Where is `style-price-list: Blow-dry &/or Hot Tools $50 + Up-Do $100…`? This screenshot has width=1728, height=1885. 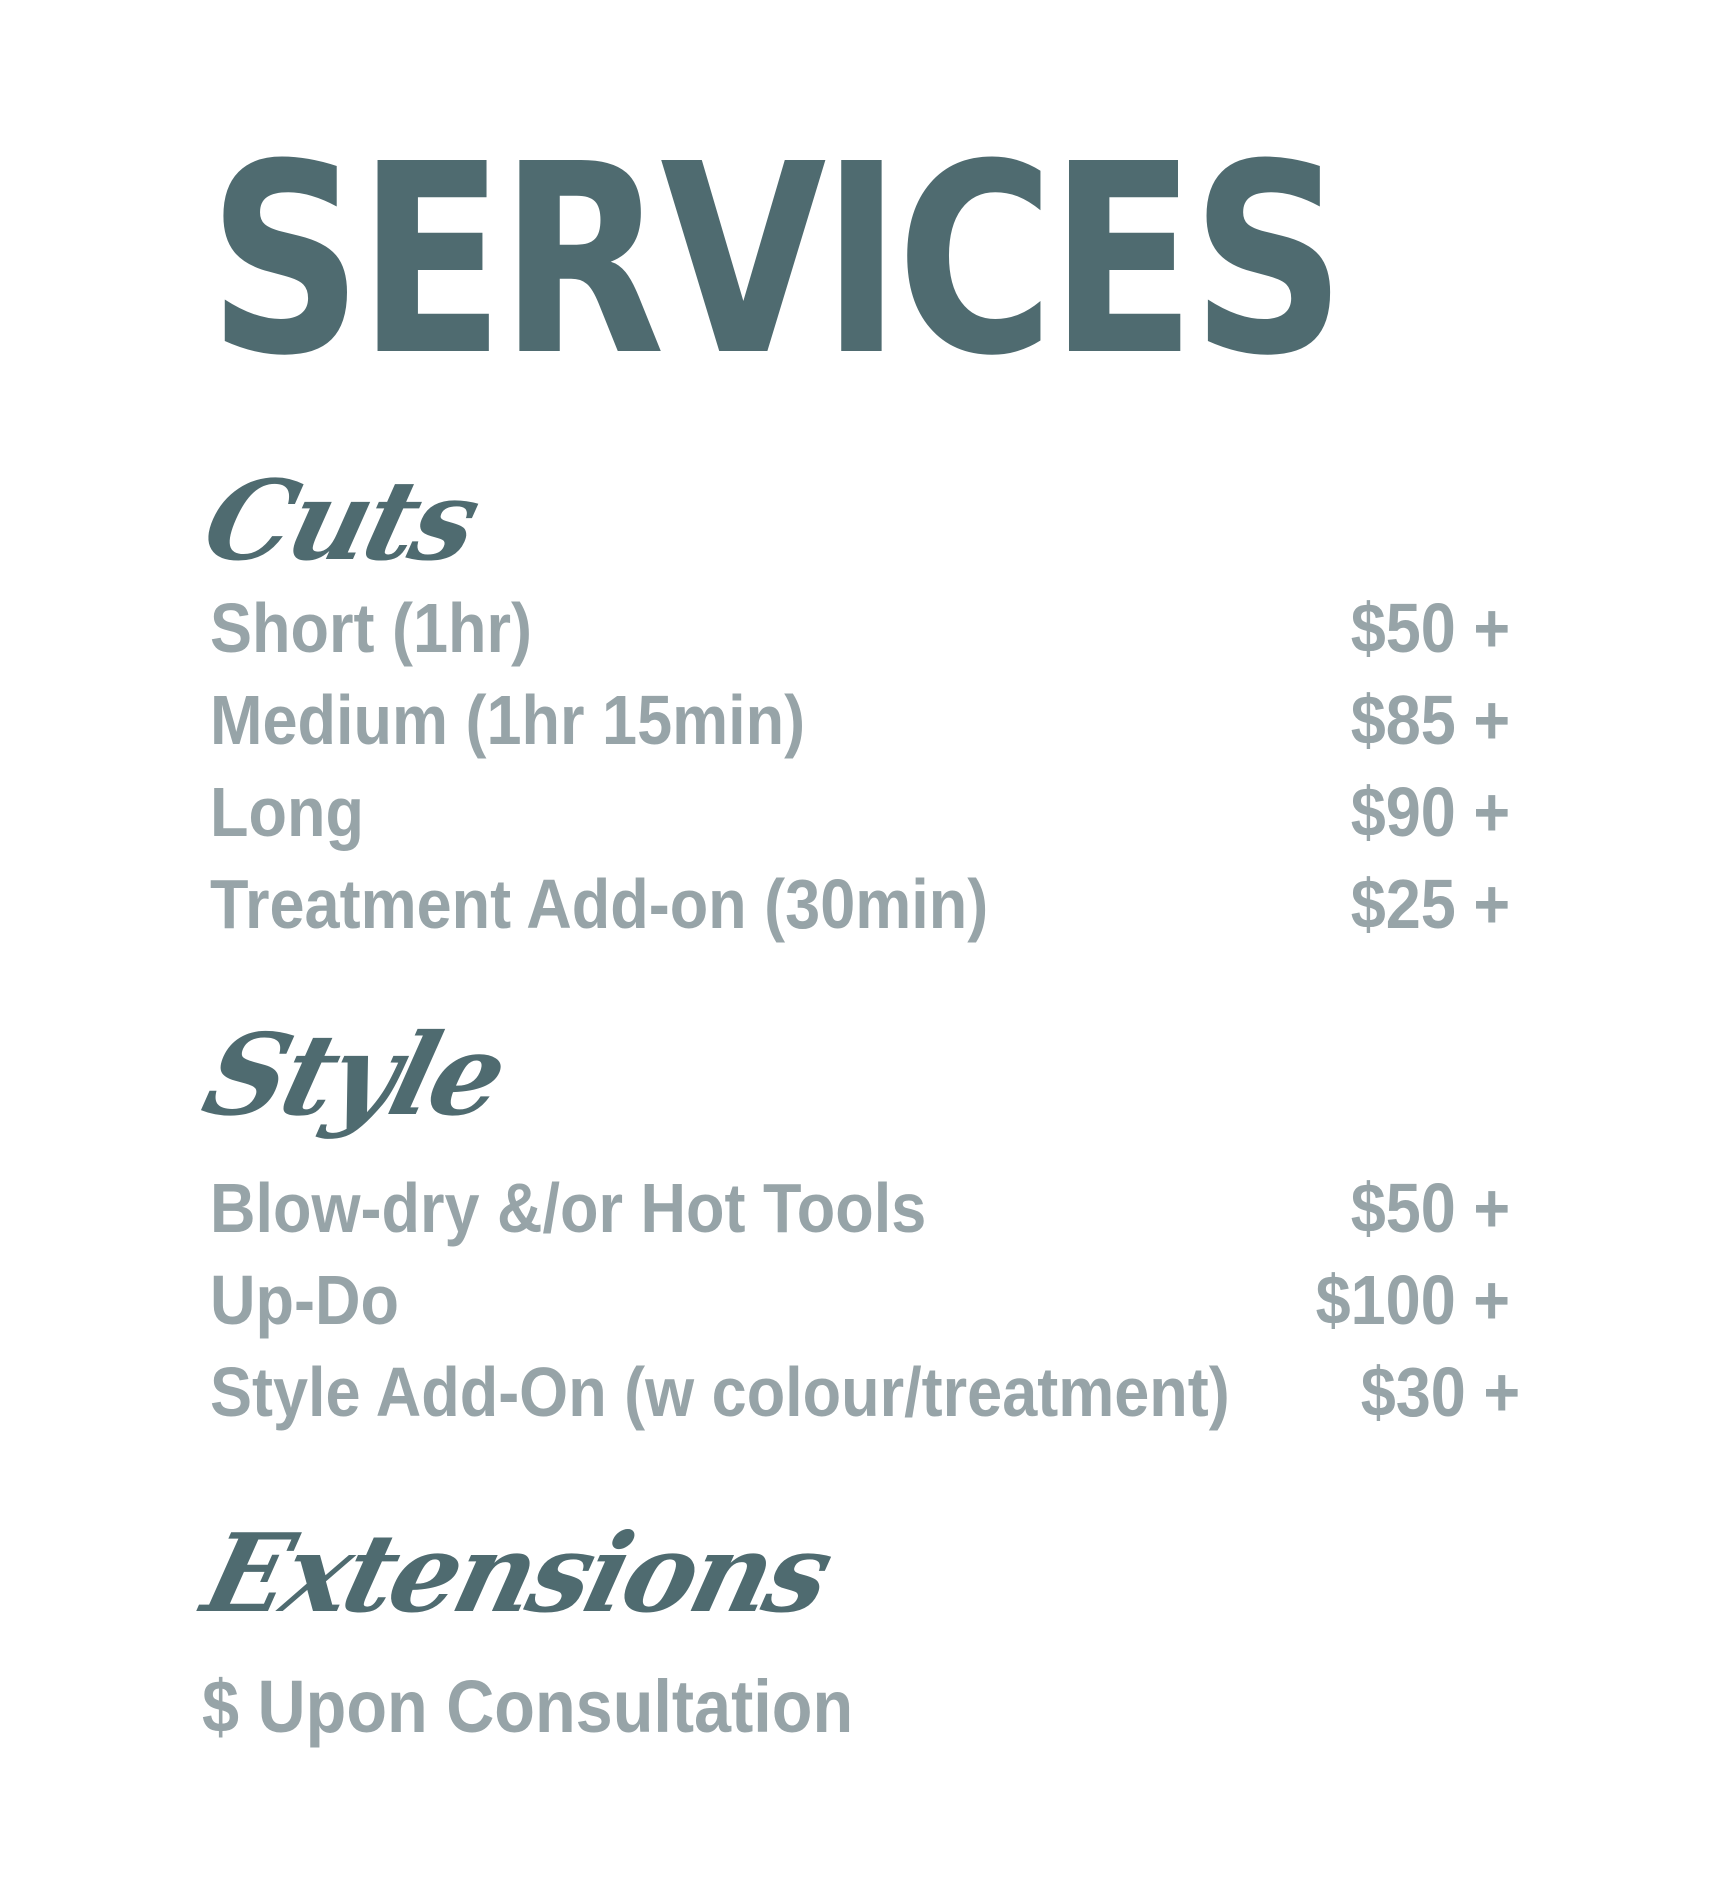
style-price-list: Blow-dry &/or Hot Tools $50 + Up-Do $100… is located at coordinates (865, 1300).